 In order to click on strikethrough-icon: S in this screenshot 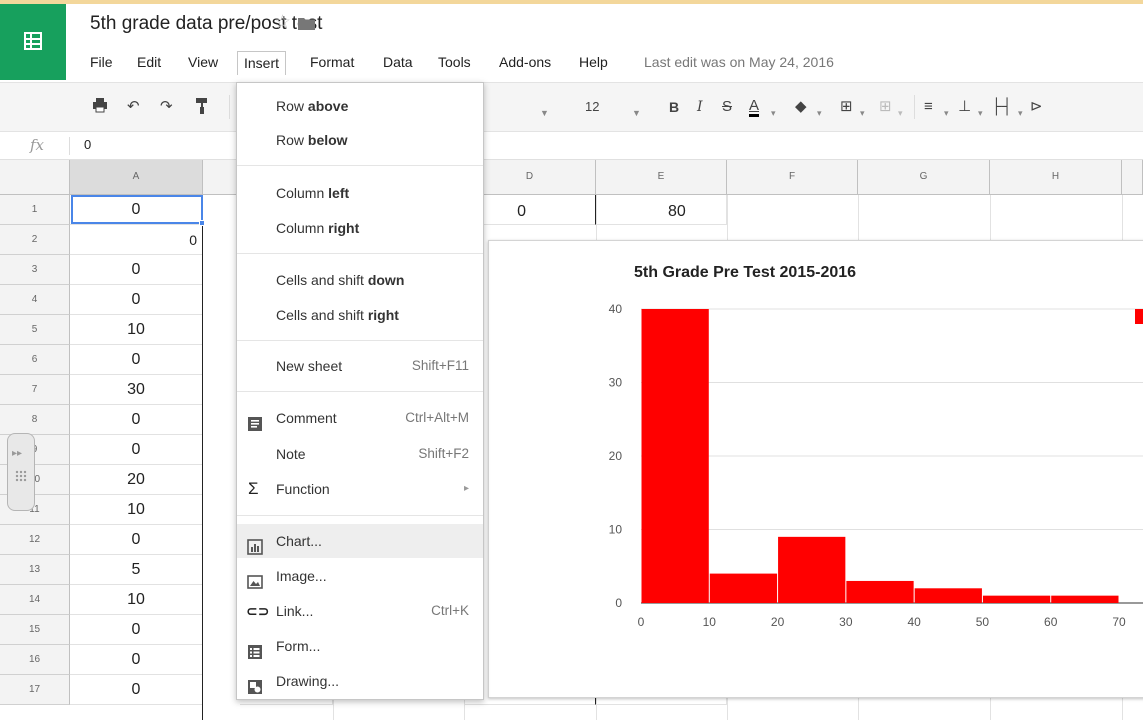, I will do `click(727, 107)`.